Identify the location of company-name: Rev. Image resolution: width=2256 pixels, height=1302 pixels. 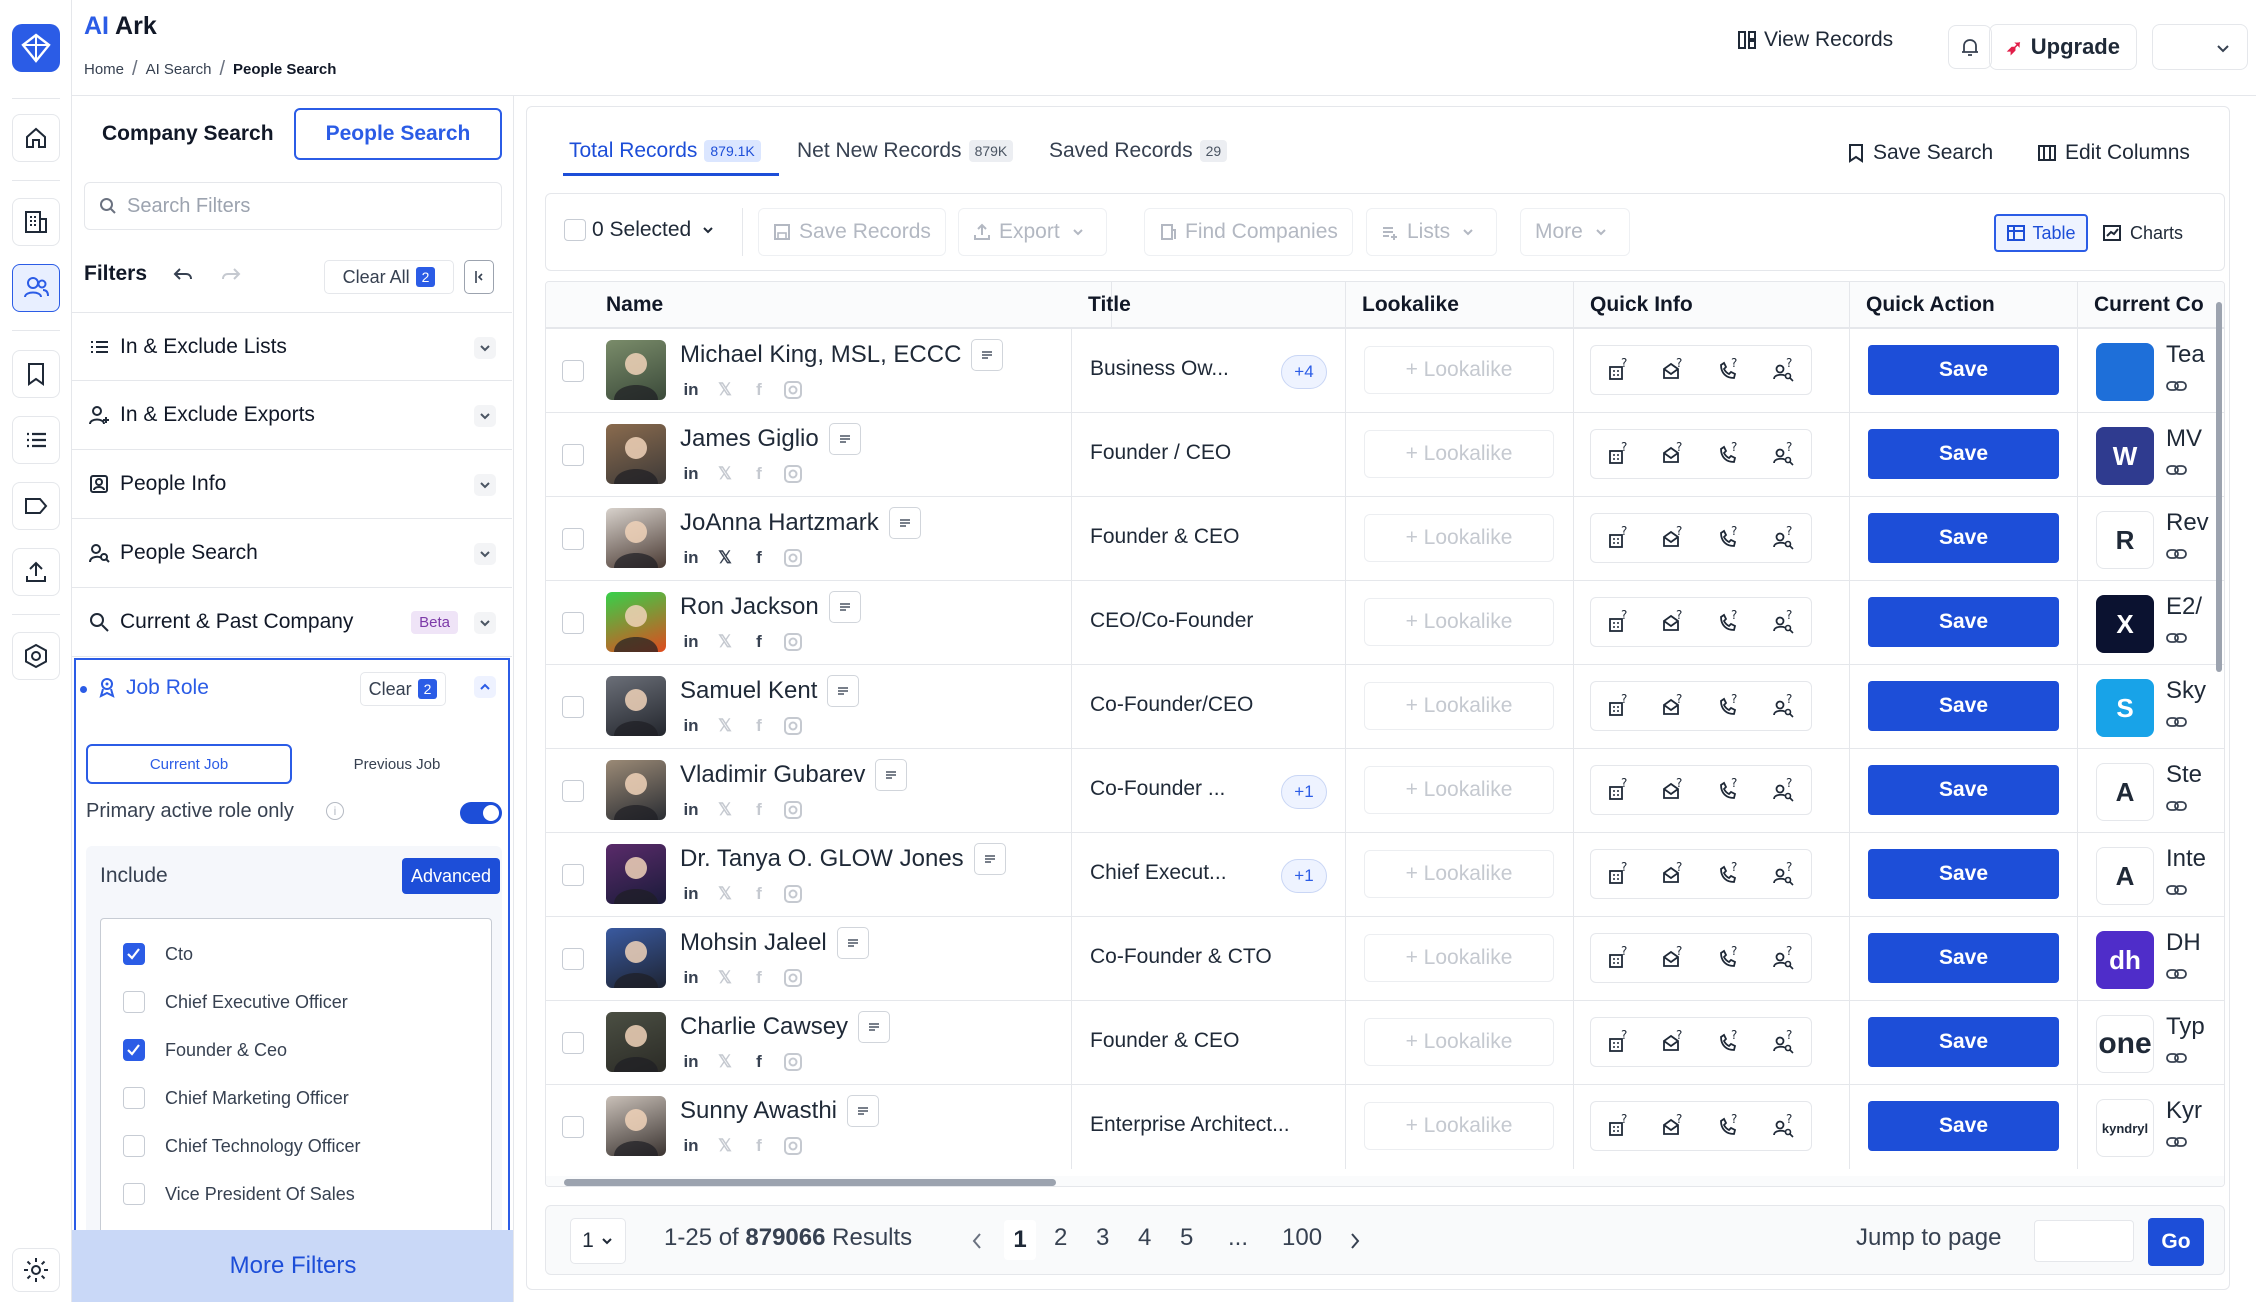
(2187, 523).